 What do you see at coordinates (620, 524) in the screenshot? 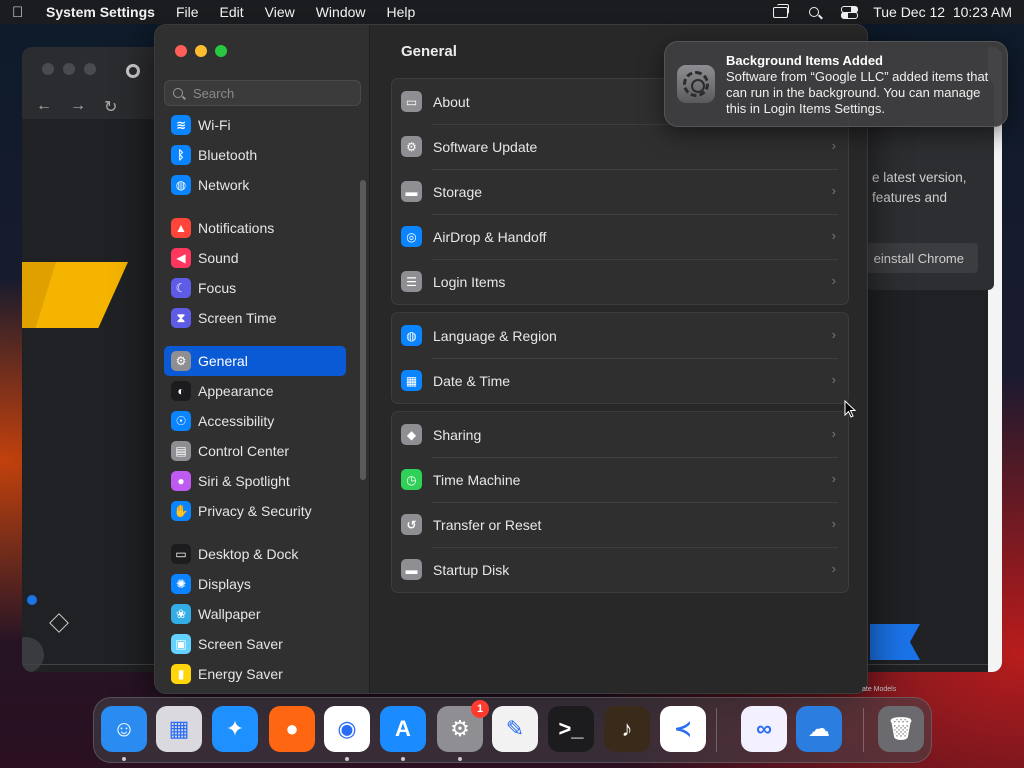
I see `settings-row-transfer-or-reset: ↺ Transfer or Reset ›` at bounding box center [620, 524].